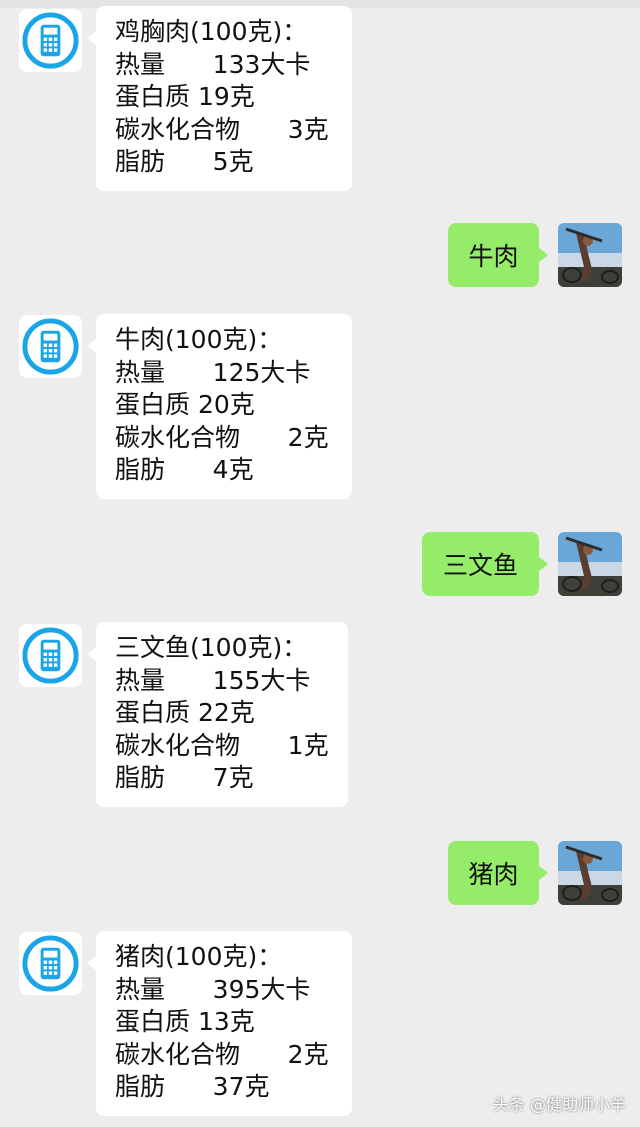  What do you see at coordinates (184, 777) in the screenshot?
I see `fat-row: 脂肪 7克` at bounding box center [184, 777].